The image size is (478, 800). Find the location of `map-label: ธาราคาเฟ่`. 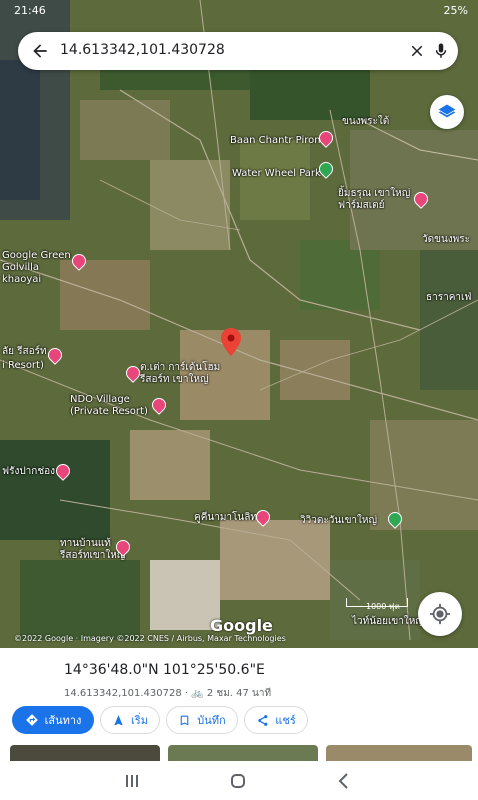

map-label: ธาราคาเฟ่ is located at coordinates (449, 297).